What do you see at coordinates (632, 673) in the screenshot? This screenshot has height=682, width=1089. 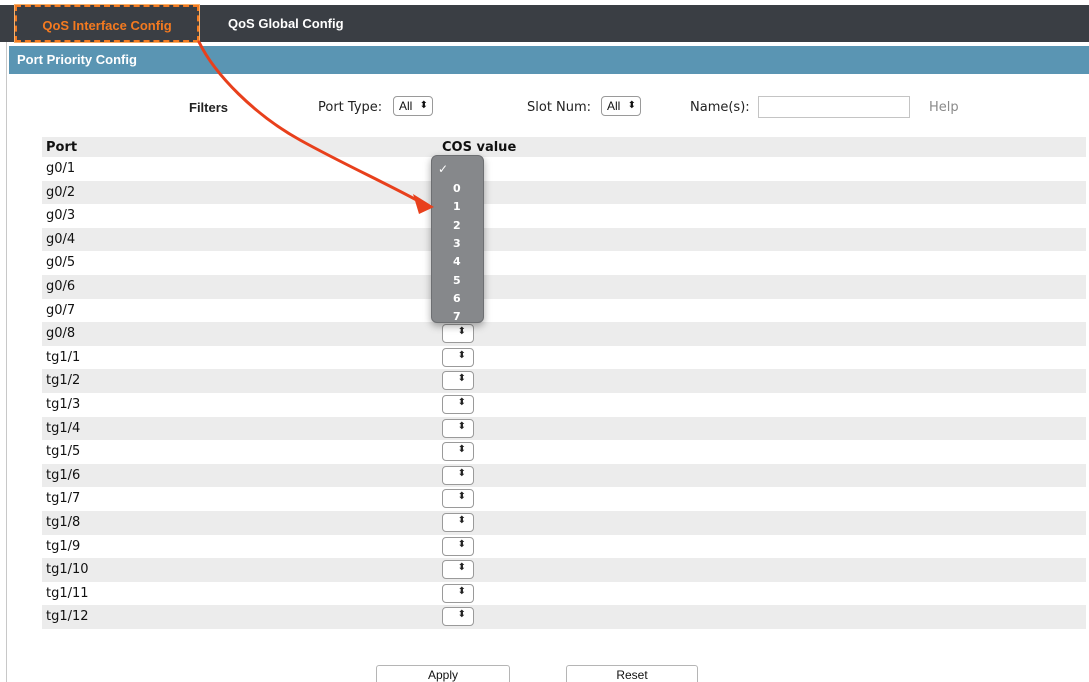 I see `reset-button: Reset` at bounding box center [632, 673].